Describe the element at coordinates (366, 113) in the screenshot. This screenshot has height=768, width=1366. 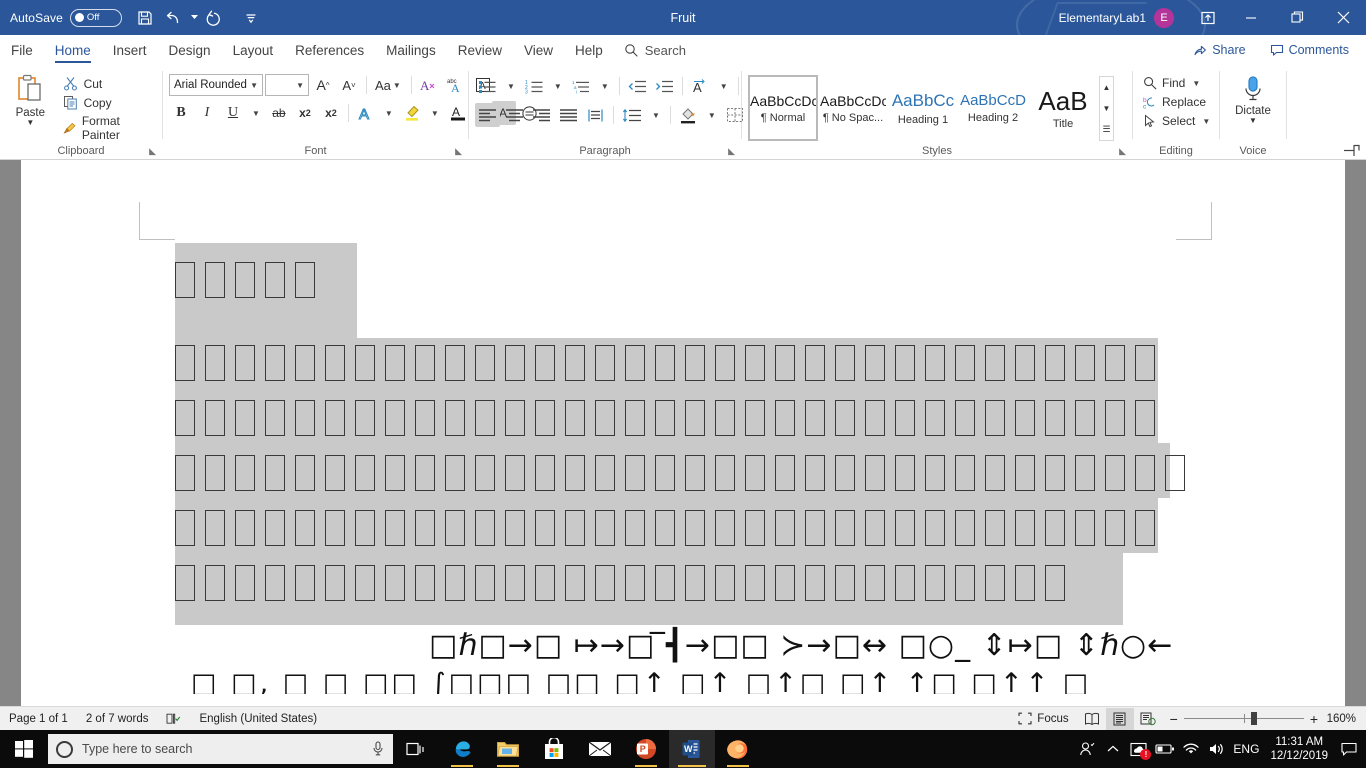
I see `text-effects-icon: A` at that location.